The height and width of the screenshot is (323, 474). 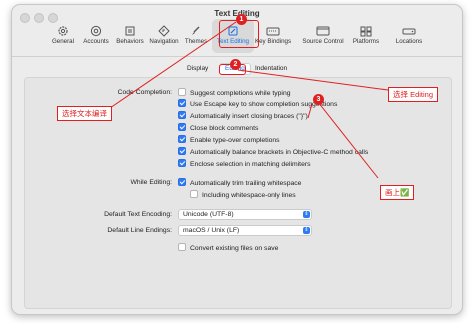 I want to click on annotation-check: 画上✅, so click(x=397, y=192).